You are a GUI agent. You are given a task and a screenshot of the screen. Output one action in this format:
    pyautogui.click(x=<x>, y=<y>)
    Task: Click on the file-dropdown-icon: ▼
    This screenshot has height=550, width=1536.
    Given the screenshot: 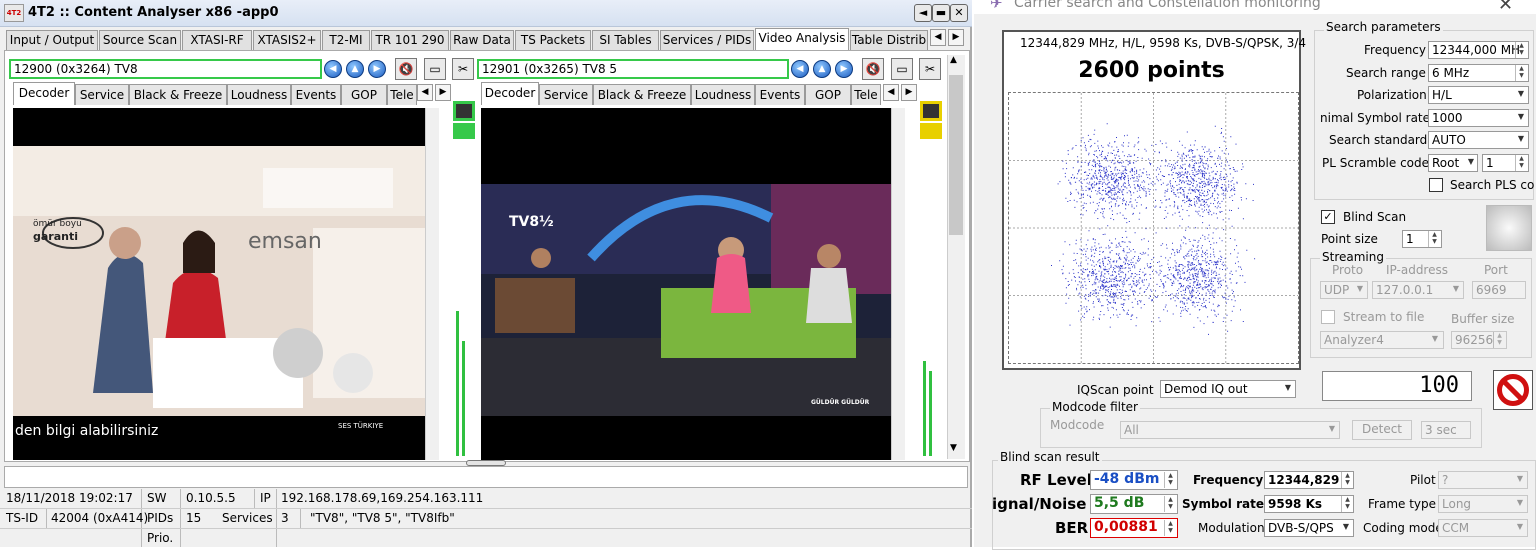 What is the action you would take?
    pyautogui.click(x=1435, y=338)
    